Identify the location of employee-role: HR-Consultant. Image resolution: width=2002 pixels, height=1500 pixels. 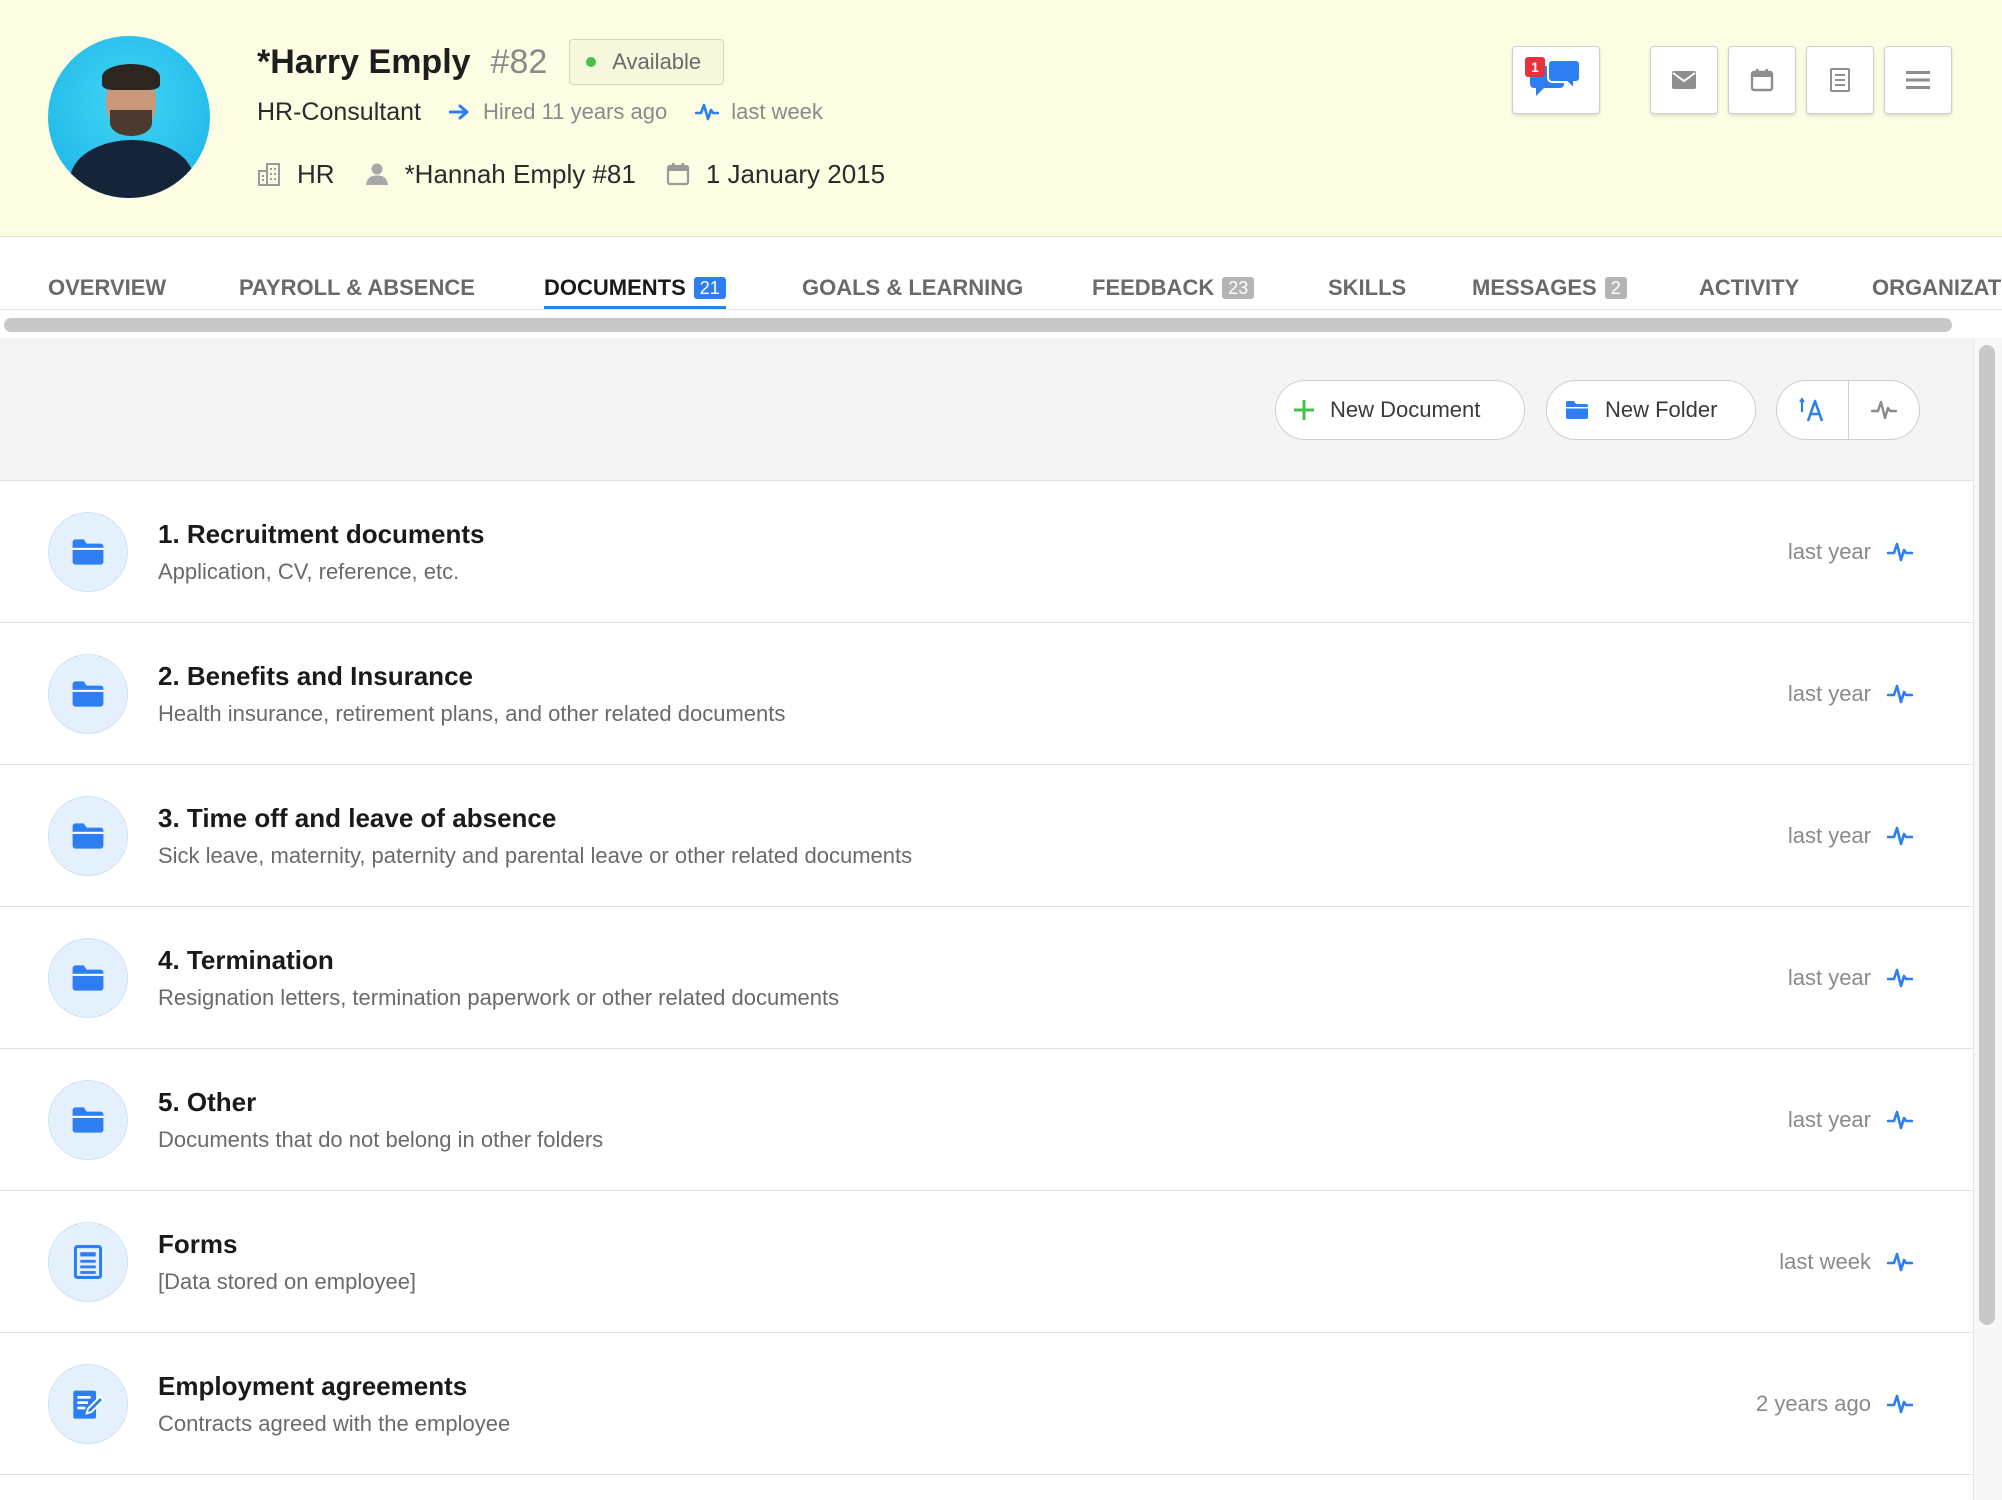
(339, 111).